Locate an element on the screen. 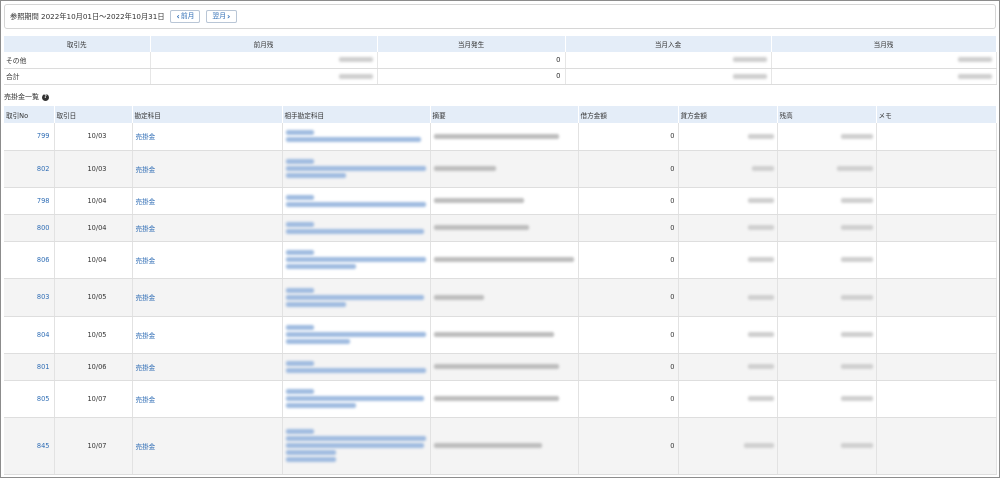  table-row: 799 10/03 売掛金 0 is located at coordinates (500, 137).